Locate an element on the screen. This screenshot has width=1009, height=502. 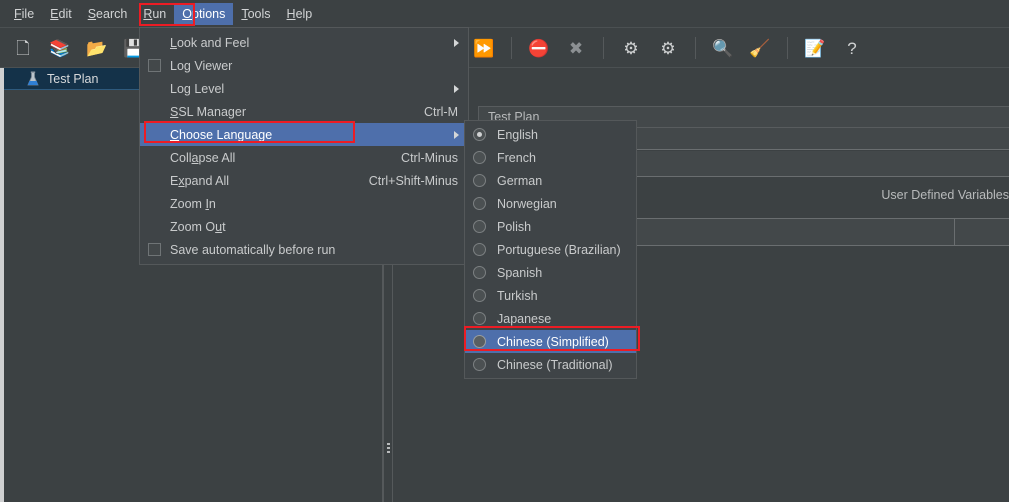
new-icon-glyph: 🗋 is located at coordinates (23, 48).